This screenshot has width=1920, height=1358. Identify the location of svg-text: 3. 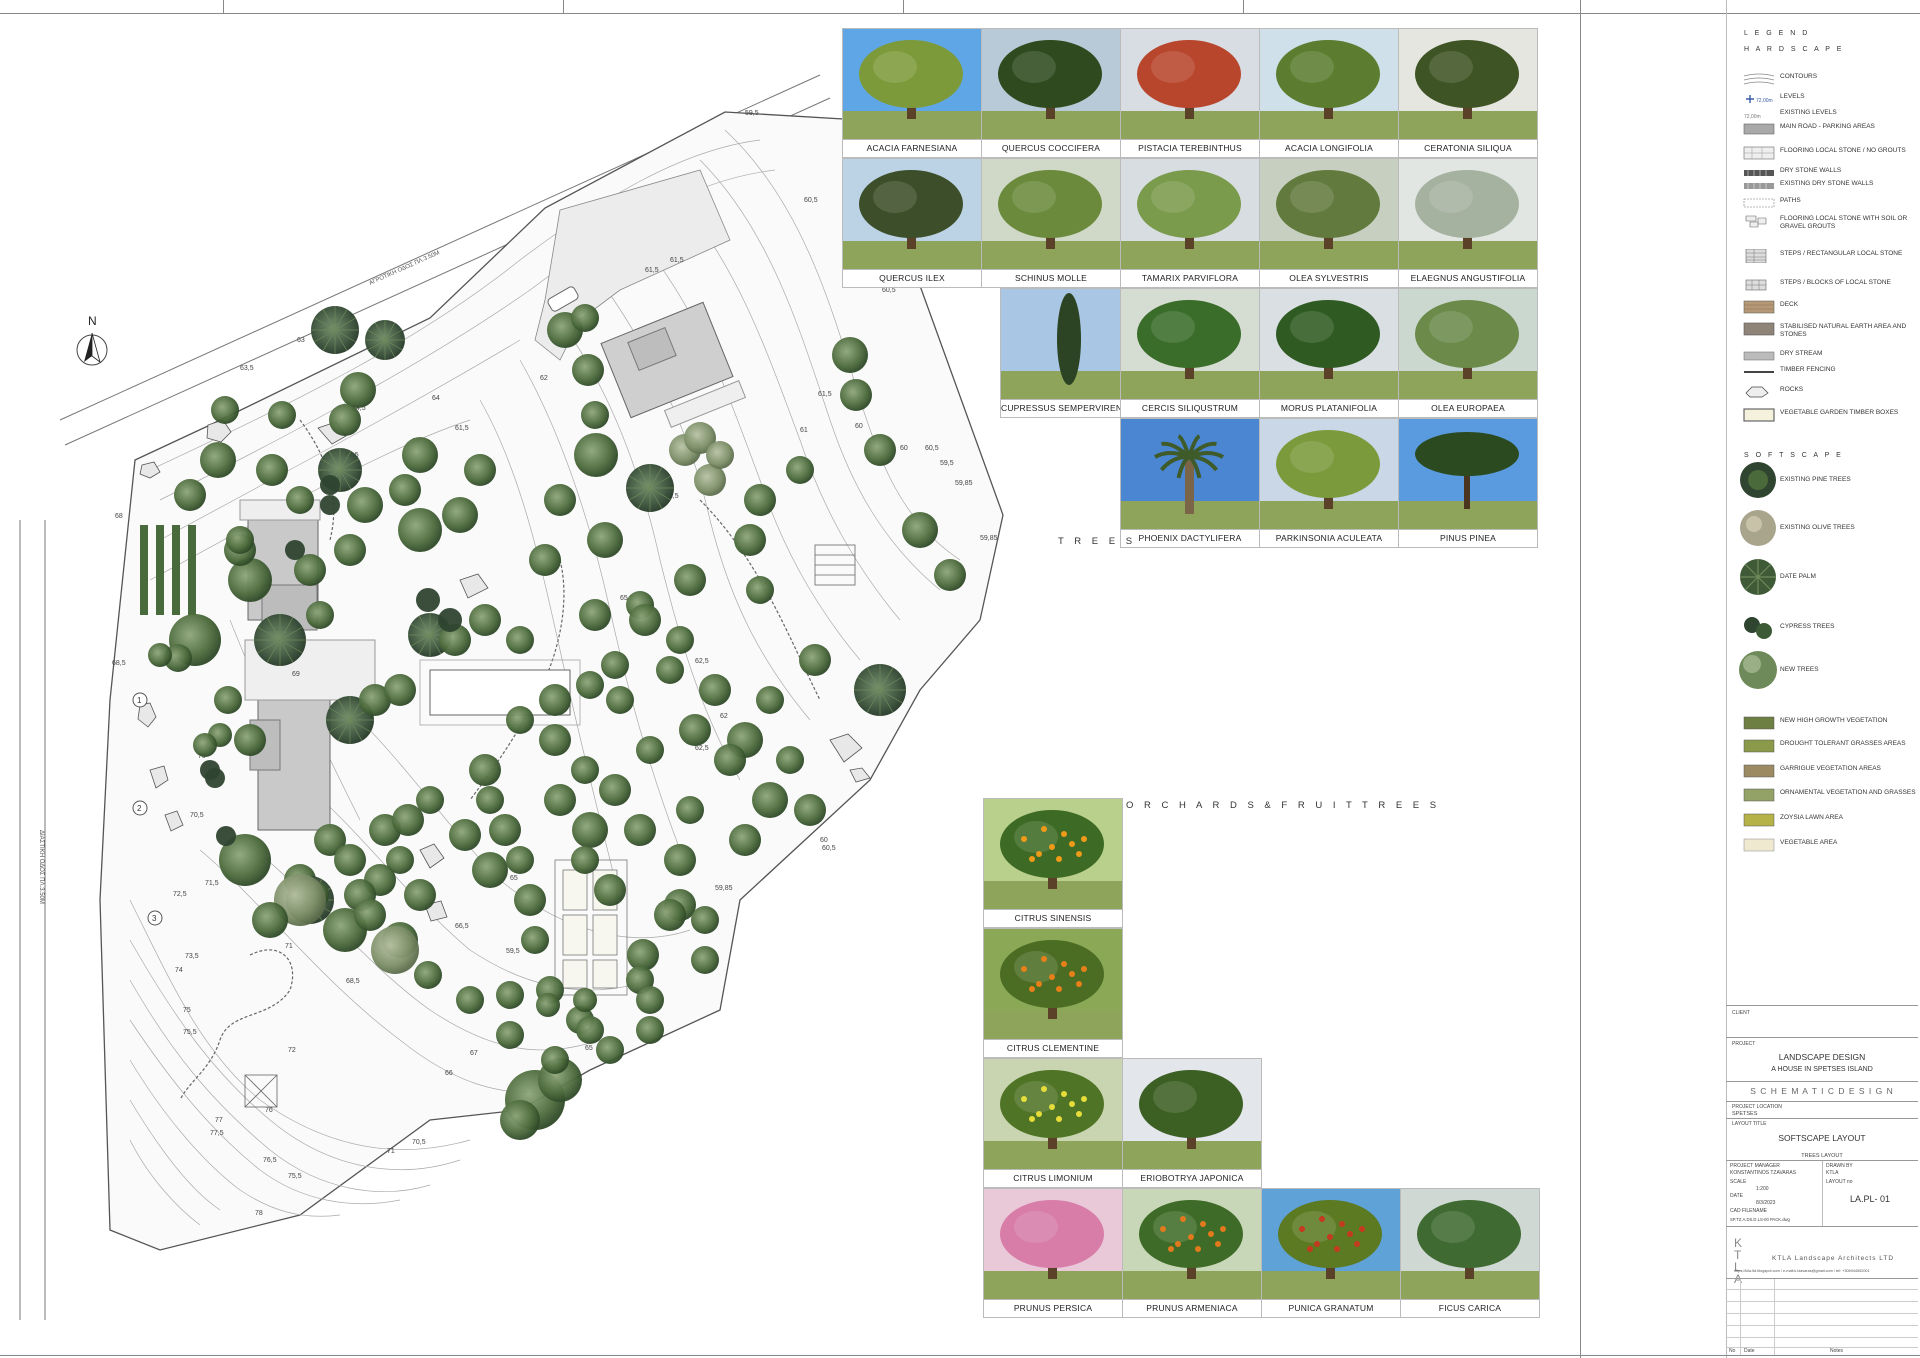
(154, 918).